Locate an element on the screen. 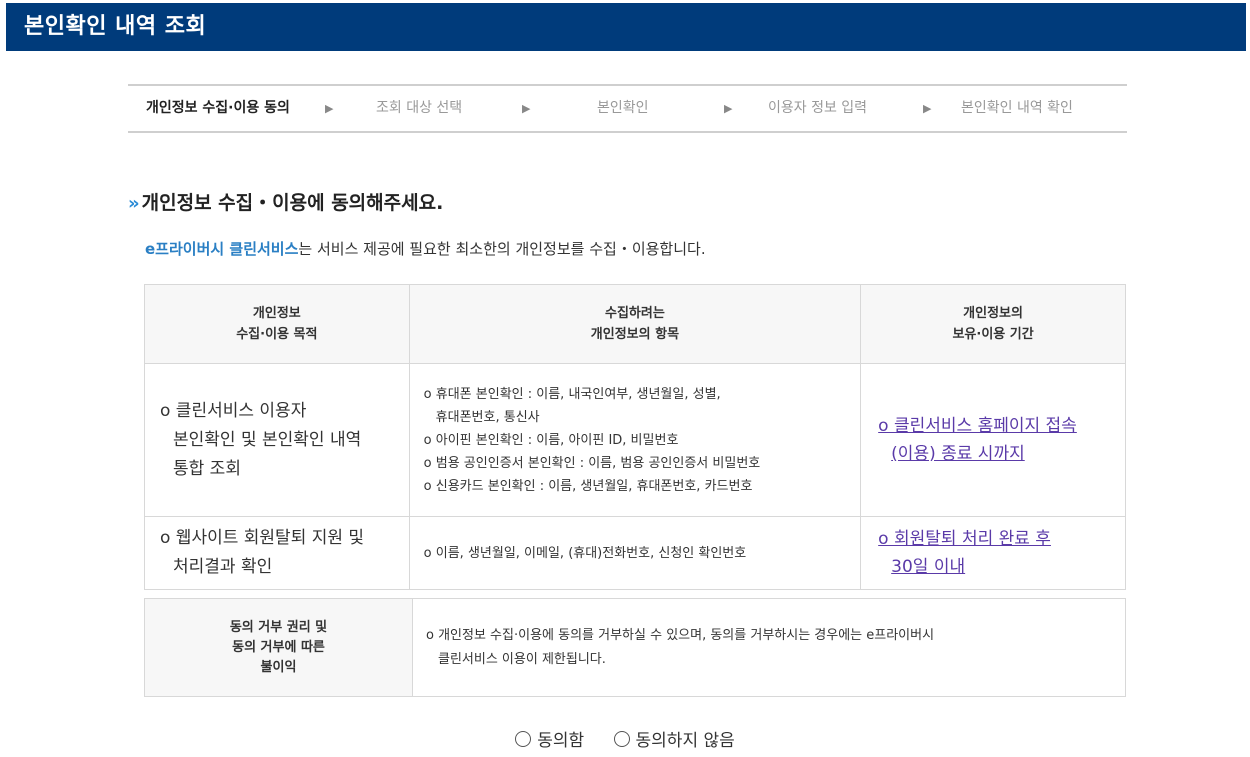  items-cell: o 이름, 생년월일, 이메일, (휴대)전화번호, 신청인 확인번호 is located at coordinates (635, 553).